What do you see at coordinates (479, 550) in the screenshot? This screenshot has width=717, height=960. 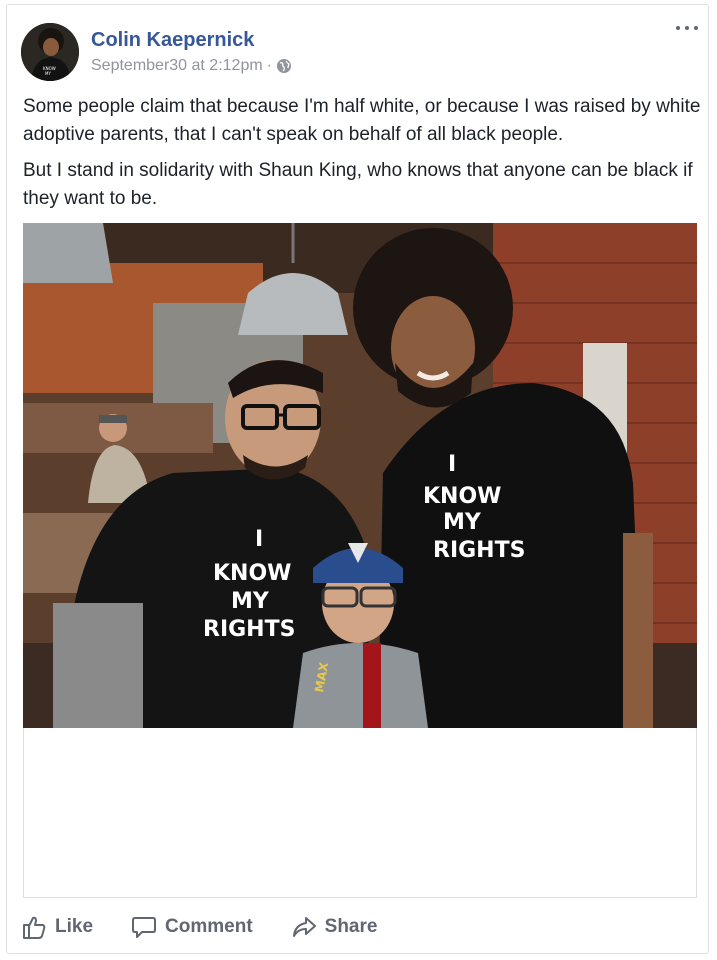 I see `right-shirt-line-4: RIGHTS` at bounding box center [479, 550].